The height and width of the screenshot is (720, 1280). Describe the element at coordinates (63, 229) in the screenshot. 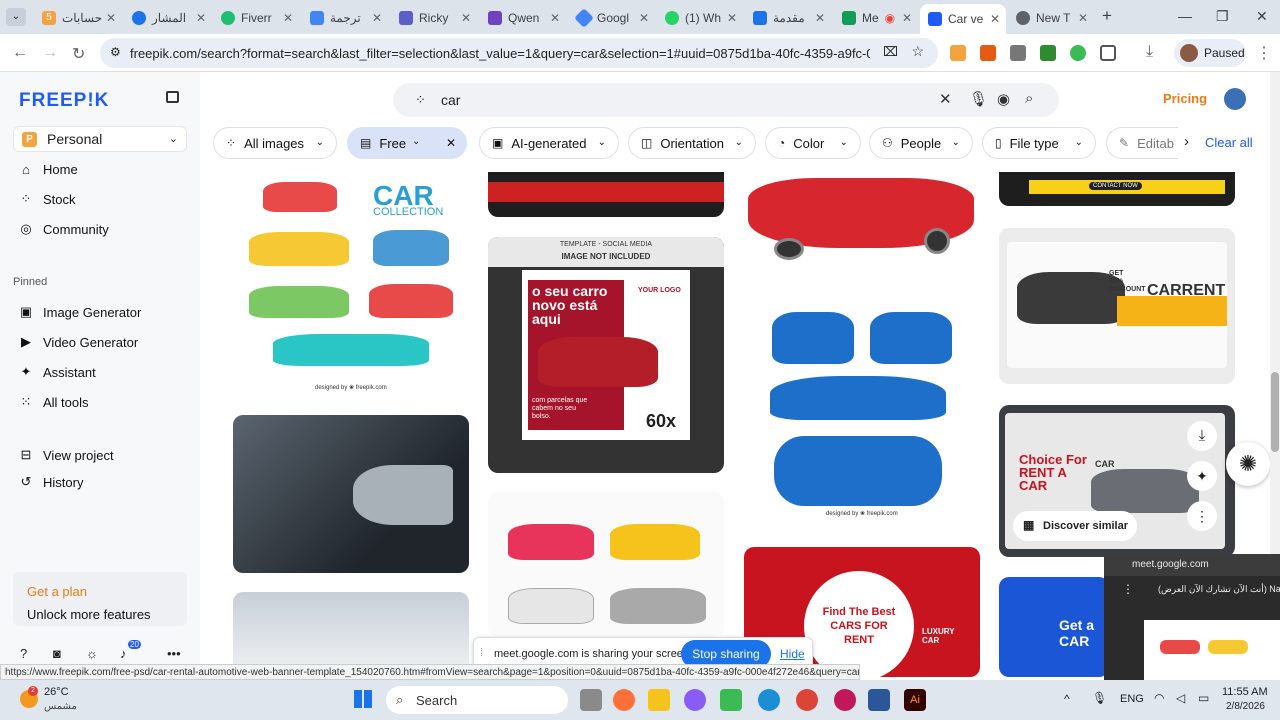

I see `sidebar-item-community: ◎ Community` at that location.